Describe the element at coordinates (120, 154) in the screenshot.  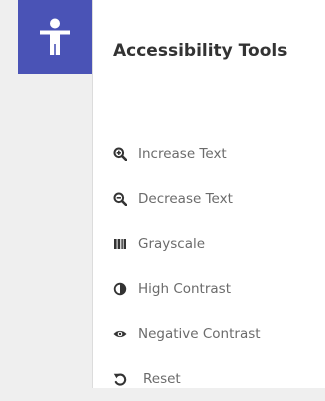
I see `zoom-in-icon` at that location.